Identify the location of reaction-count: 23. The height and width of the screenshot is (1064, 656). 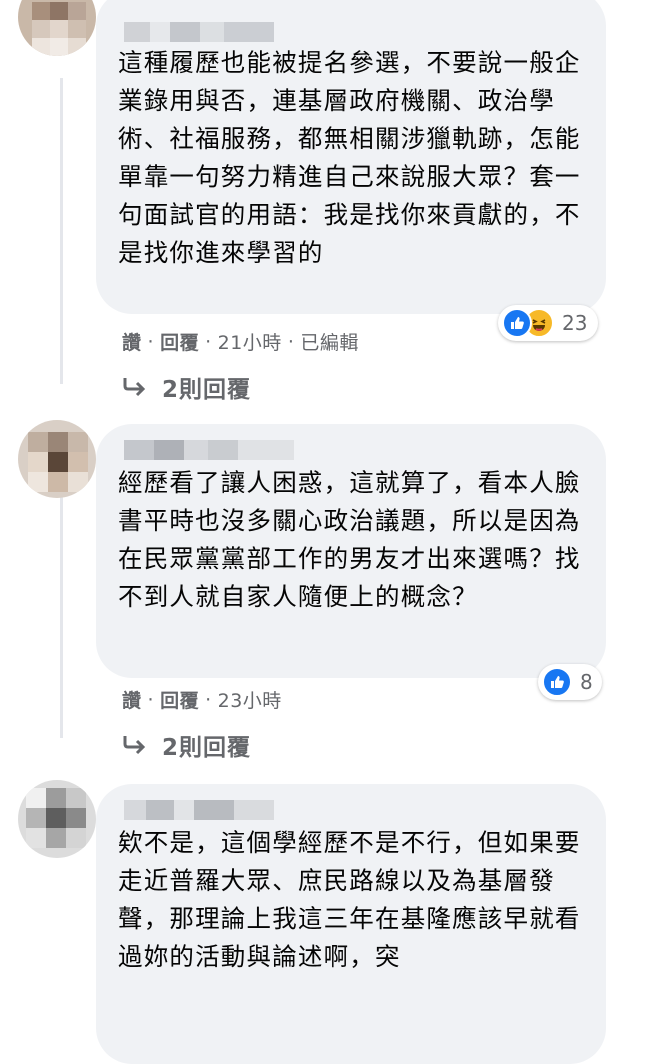
(575, 323).